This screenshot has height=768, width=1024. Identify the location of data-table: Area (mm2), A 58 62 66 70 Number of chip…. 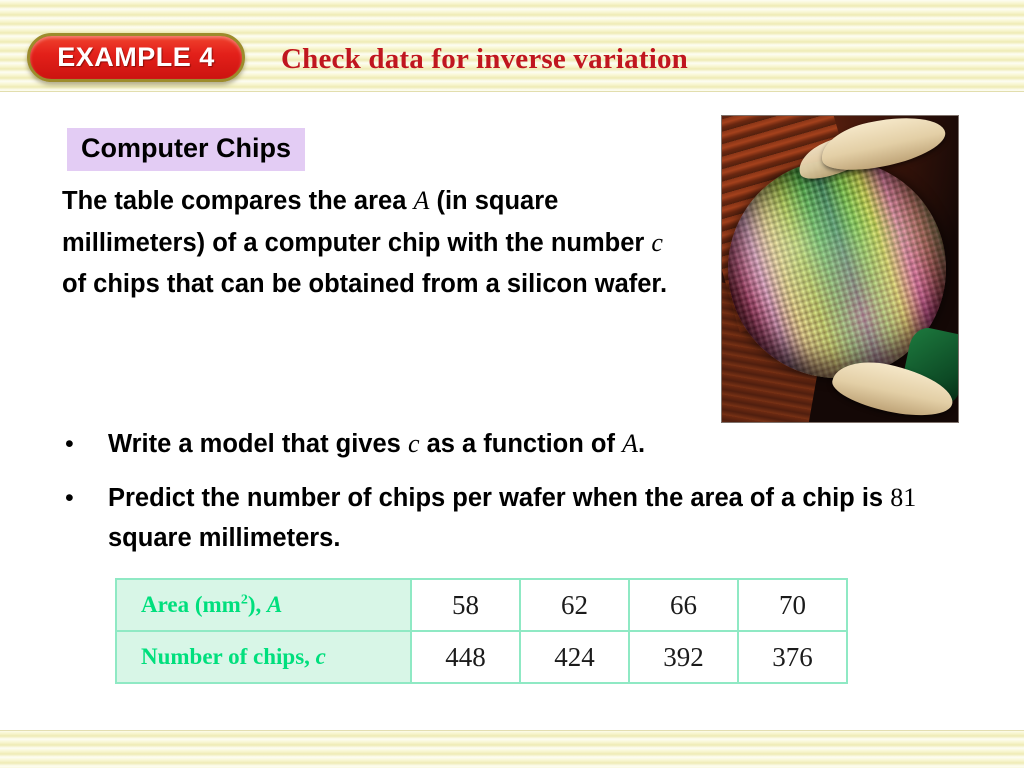
(481, 631).